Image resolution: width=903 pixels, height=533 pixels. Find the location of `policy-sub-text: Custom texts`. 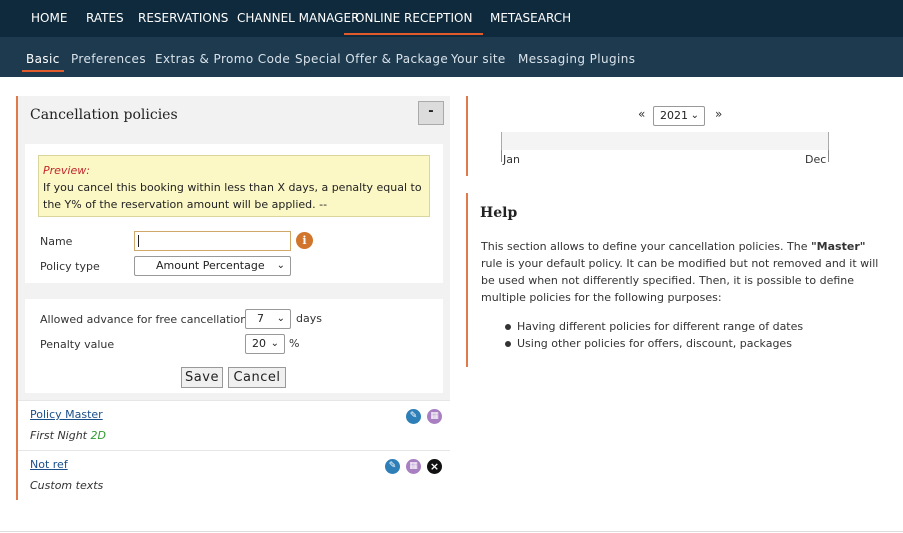

policy-sub-text: Custom texts is located at coordinates (67, 485).